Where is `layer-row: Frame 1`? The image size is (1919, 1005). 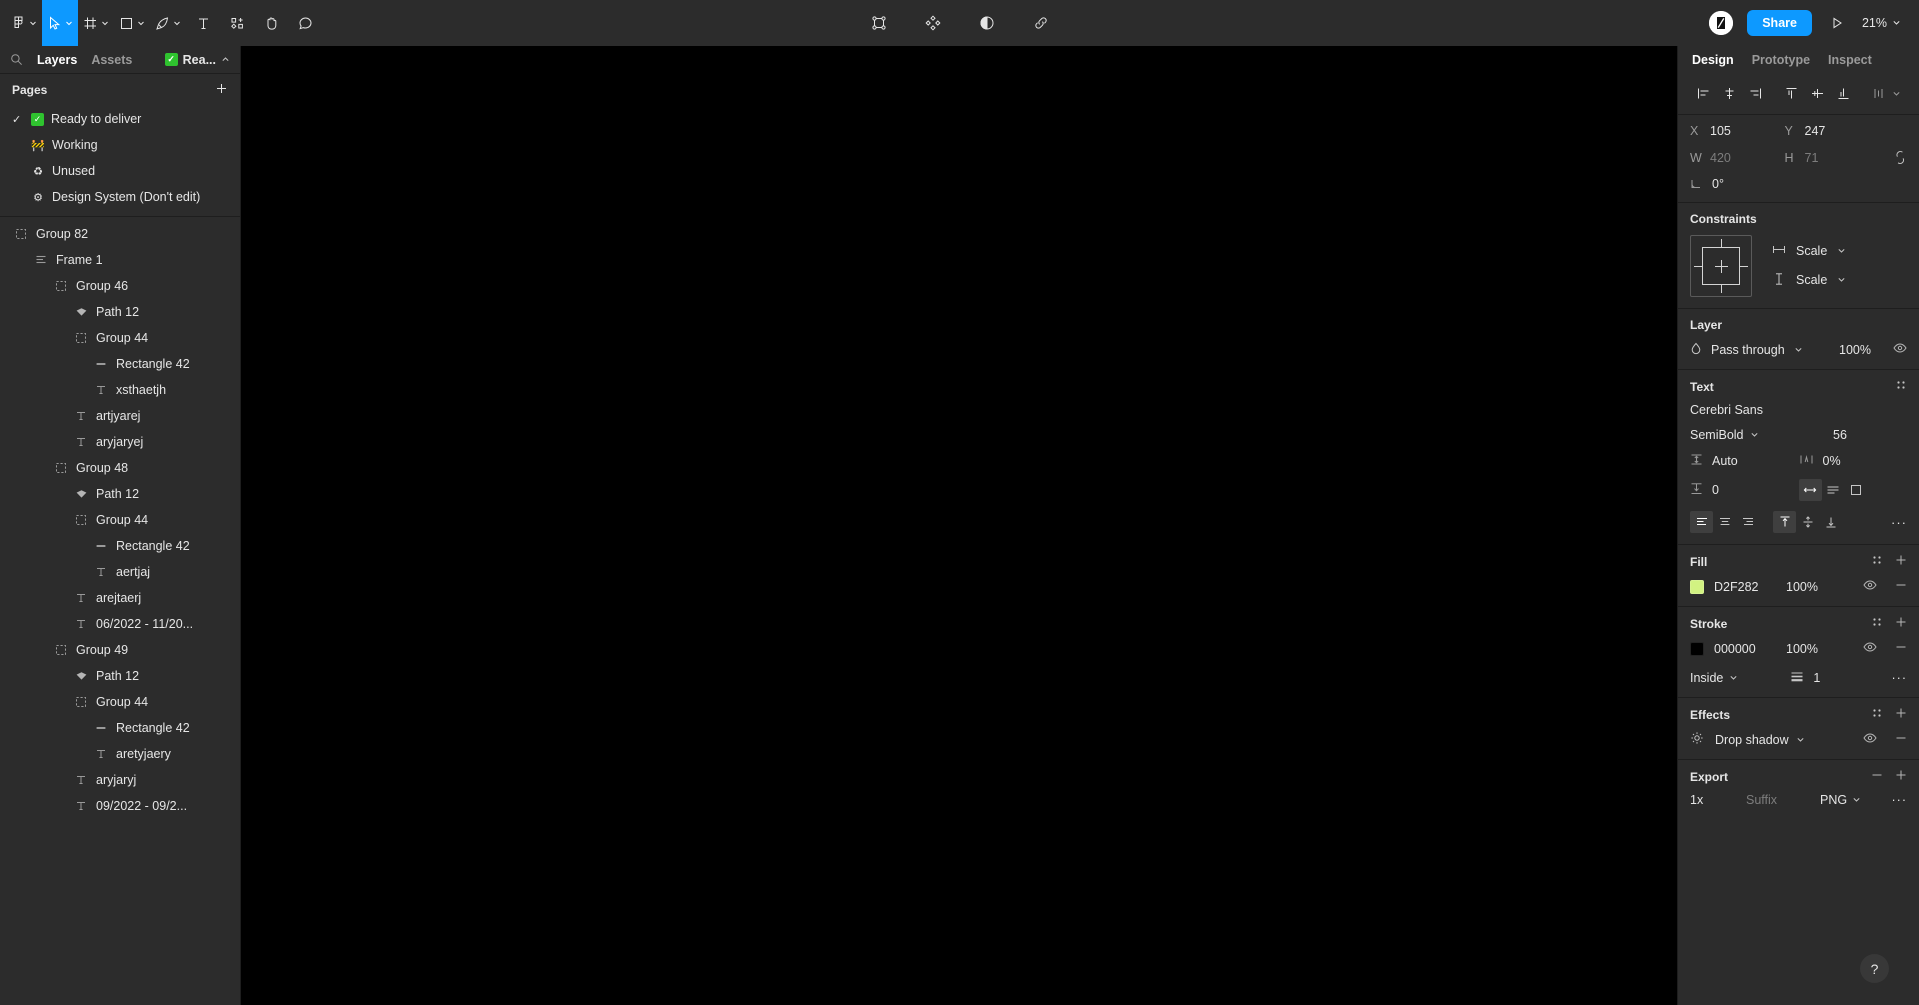 layer-row: Frame 1 is located at coordinates (120, 260).